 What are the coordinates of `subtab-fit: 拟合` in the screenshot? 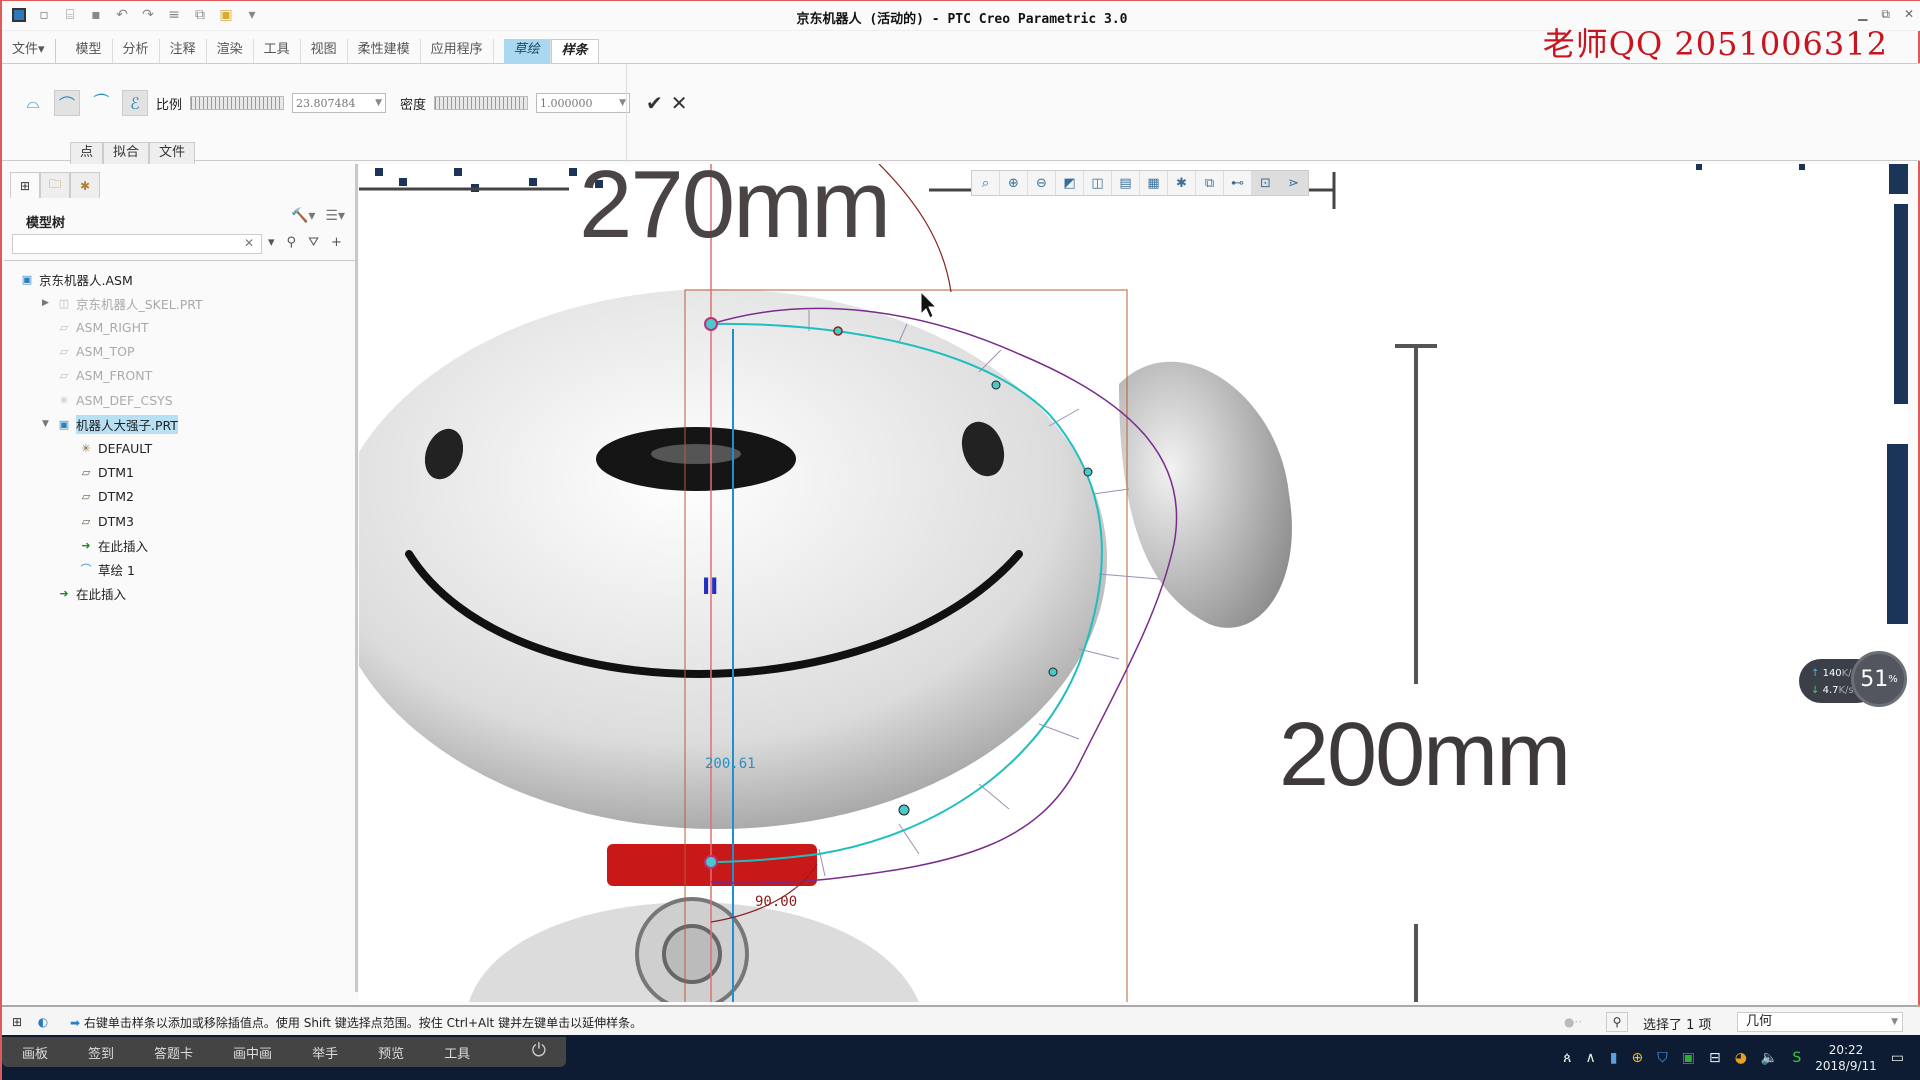 It's located at (126, 153).